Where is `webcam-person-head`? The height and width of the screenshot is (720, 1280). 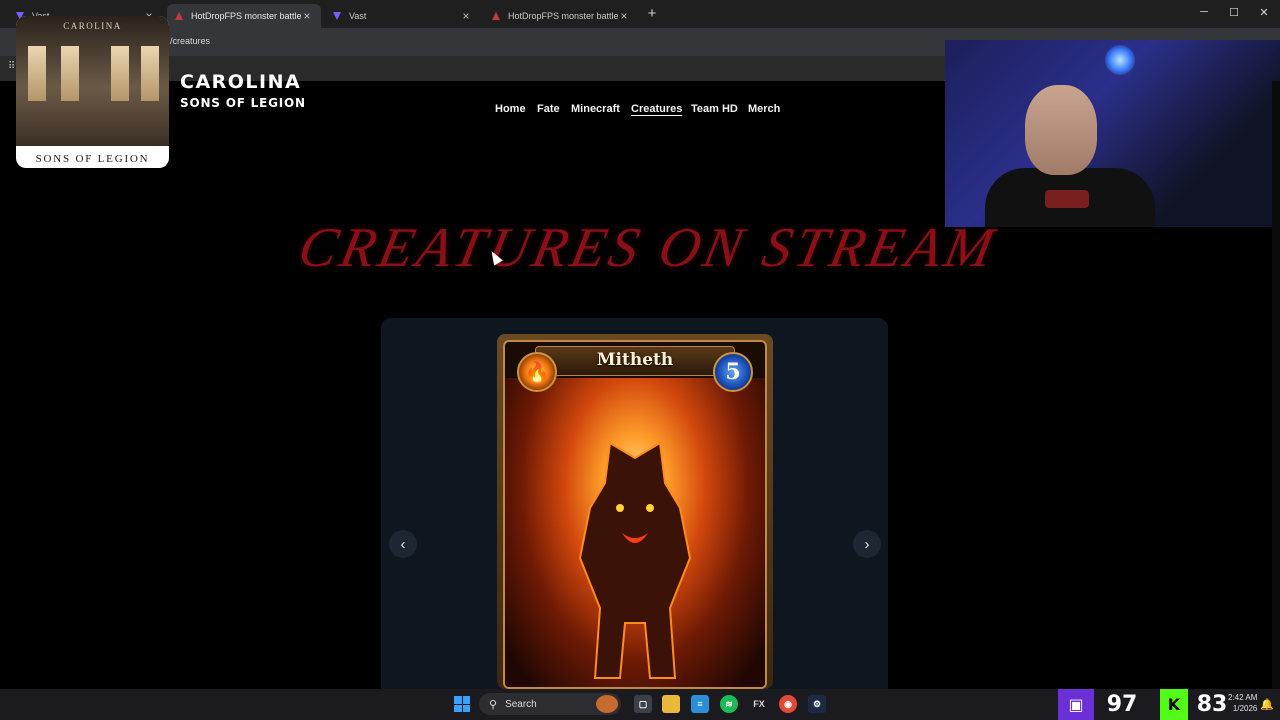 webcam-person-head is located at coordinates (1061, 130).